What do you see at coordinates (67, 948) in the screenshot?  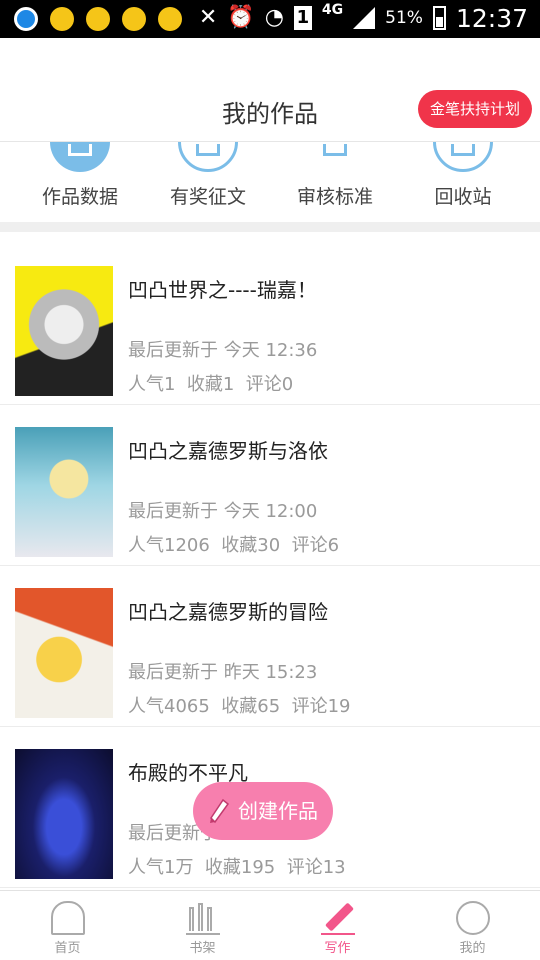 I see `tab-label: 首页` at bounding box center [67, 948].